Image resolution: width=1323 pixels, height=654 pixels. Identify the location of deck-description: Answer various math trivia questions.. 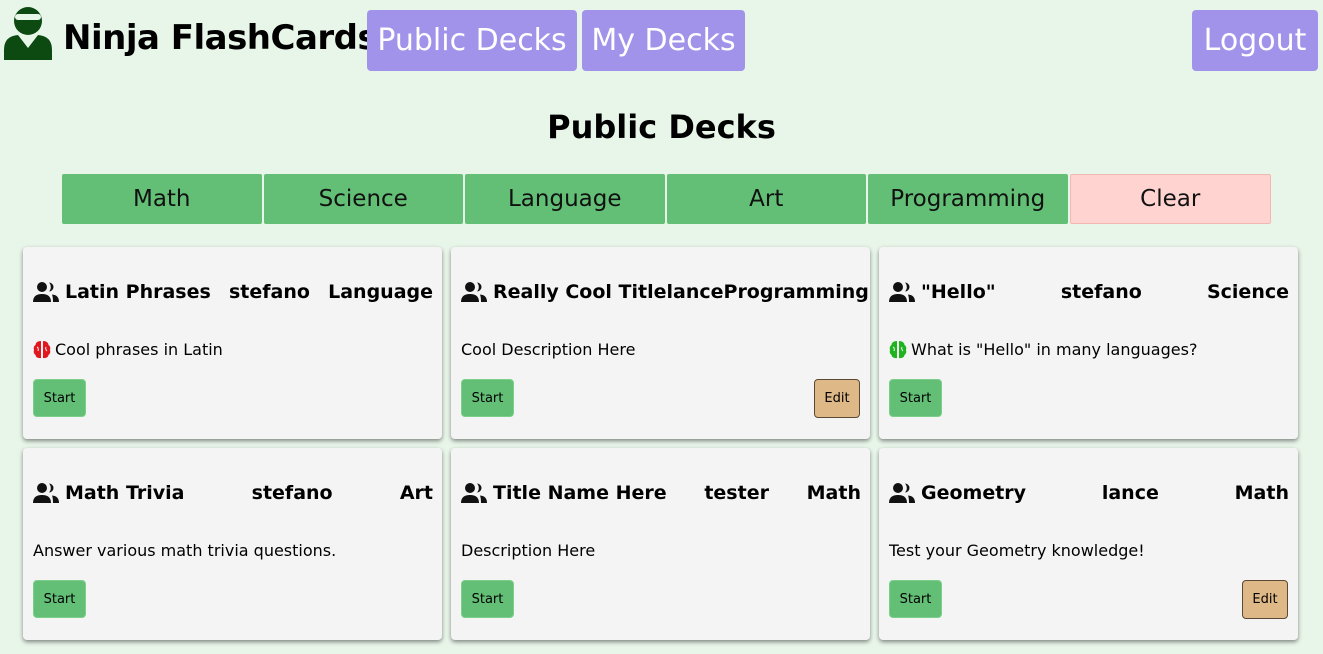
(185, 550).